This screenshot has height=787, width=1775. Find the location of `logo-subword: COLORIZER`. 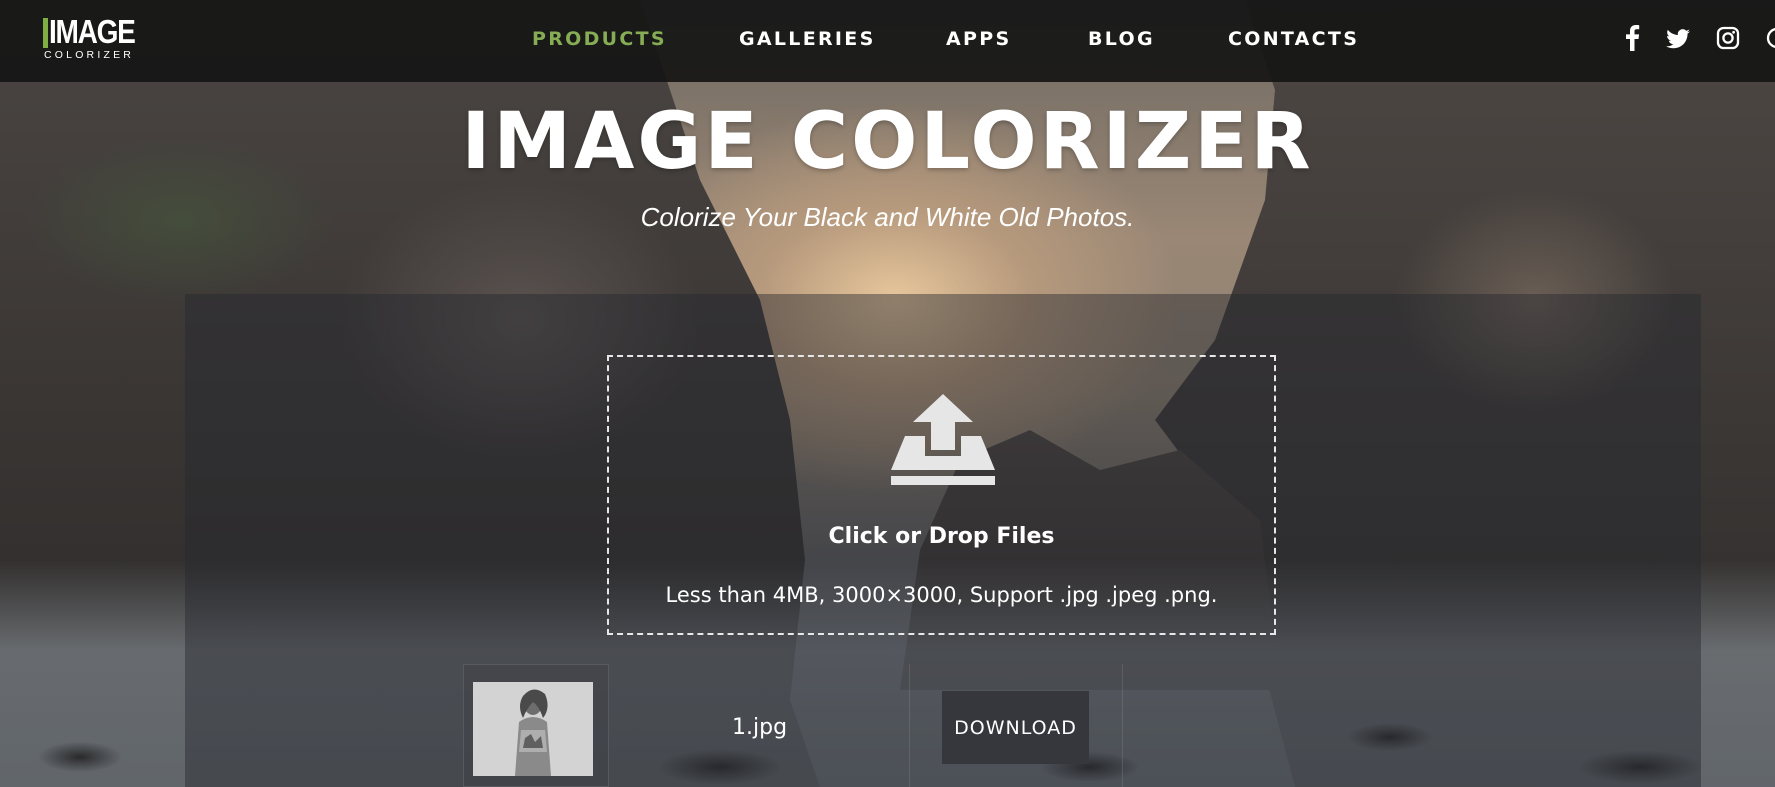

logo-subword: COLORIZER is located at coordinates (89, 55).